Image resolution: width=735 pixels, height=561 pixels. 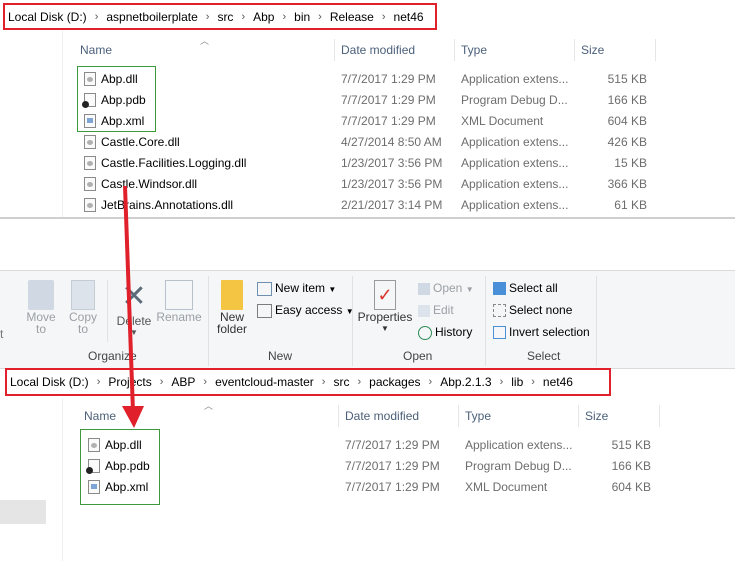 I want to click on arrow-line, so click(x=129, y=299).